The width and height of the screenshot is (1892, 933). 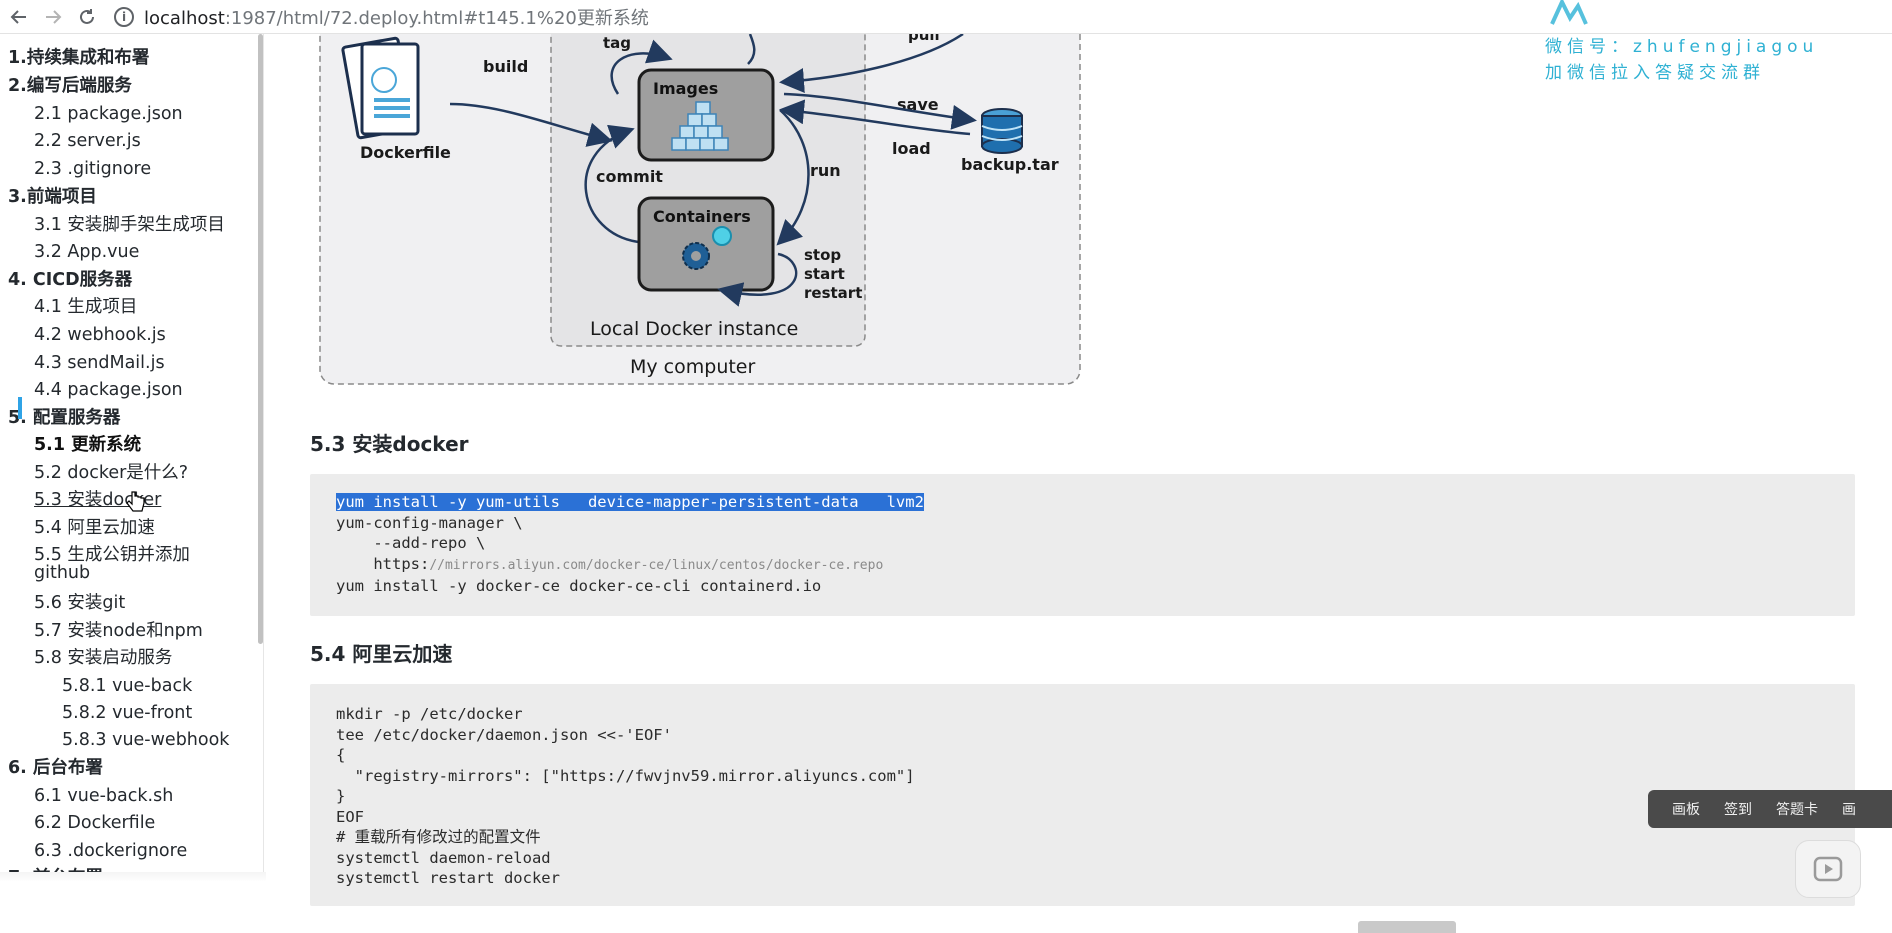 I want to click on commit-label: commit, so click(x=629, y=176).